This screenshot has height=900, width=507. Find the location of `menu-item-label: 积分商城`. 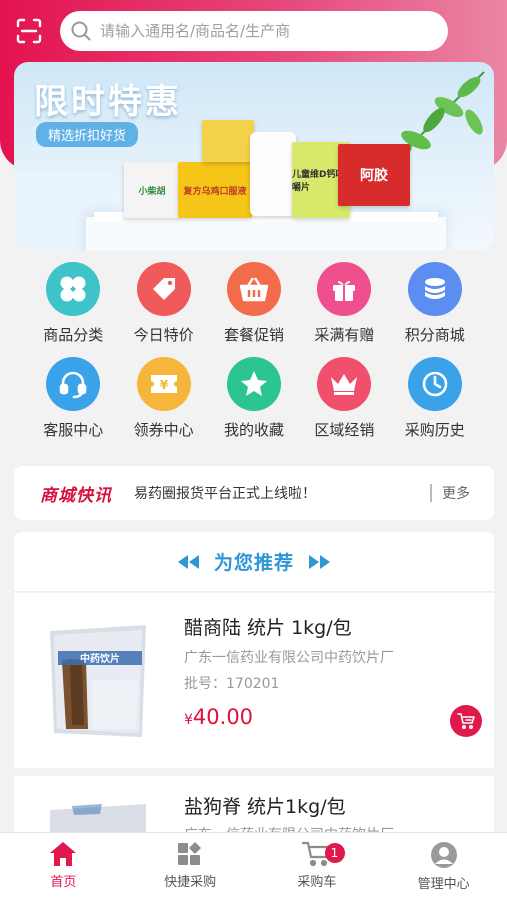

menu-item-label: 积分商城 is located at coordinates (434, 335).